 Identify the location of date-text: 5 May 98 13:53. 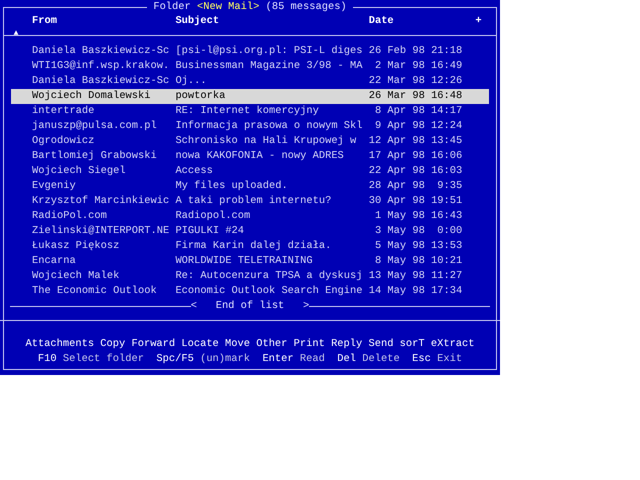
(418, 246).